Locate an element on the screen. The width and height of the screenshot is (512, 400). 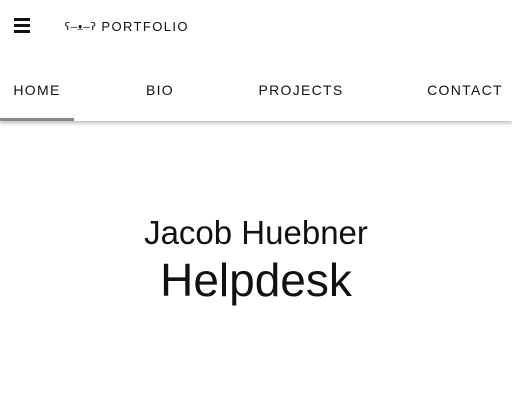
tab-home: HOME is located at coordinates (37, 89).